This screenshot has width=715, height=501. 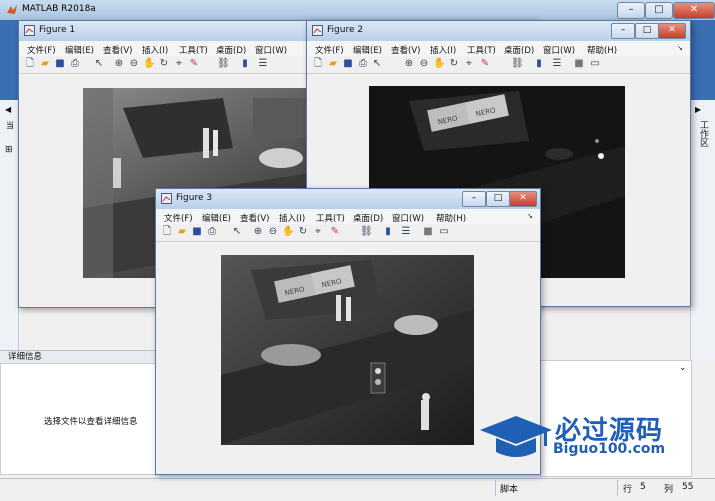 I want to click on current-folder-label: 当, so click(x=10, y=125).